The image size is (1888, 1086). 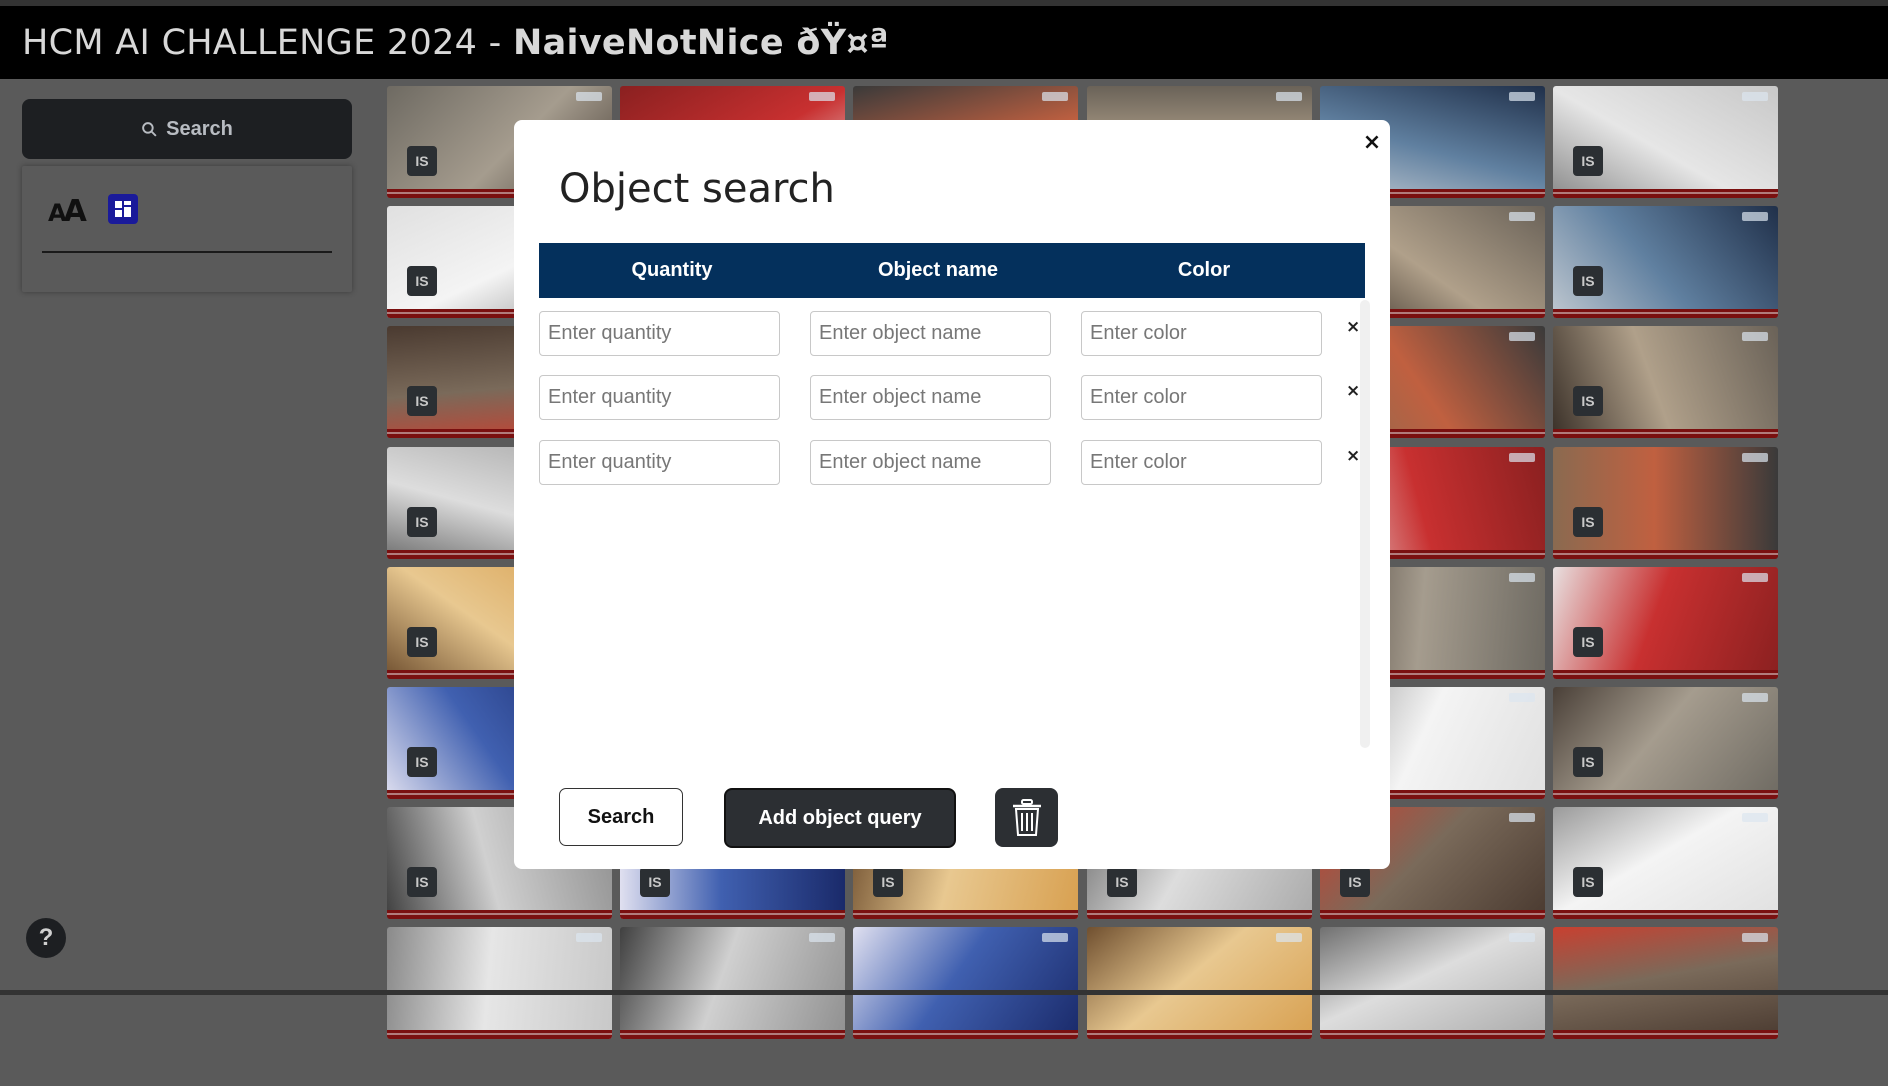 What do you see at coordinates (840, 818) in the screenshot?
I see `add-object-query-button: Add object query` at bounding box center [840, 818].